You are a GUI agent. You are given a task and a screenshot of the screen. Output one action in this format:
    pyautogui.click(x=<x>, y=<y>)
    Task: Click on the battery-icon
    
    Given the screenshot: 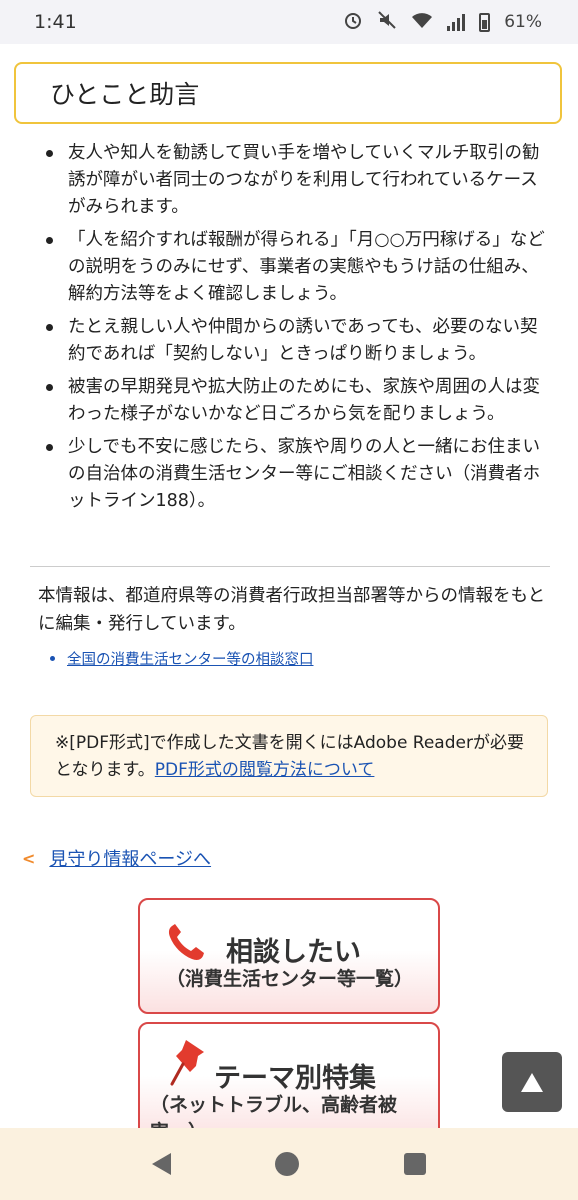 What is the action you would take?
    pyautogui.click(x=485, y=22)
    